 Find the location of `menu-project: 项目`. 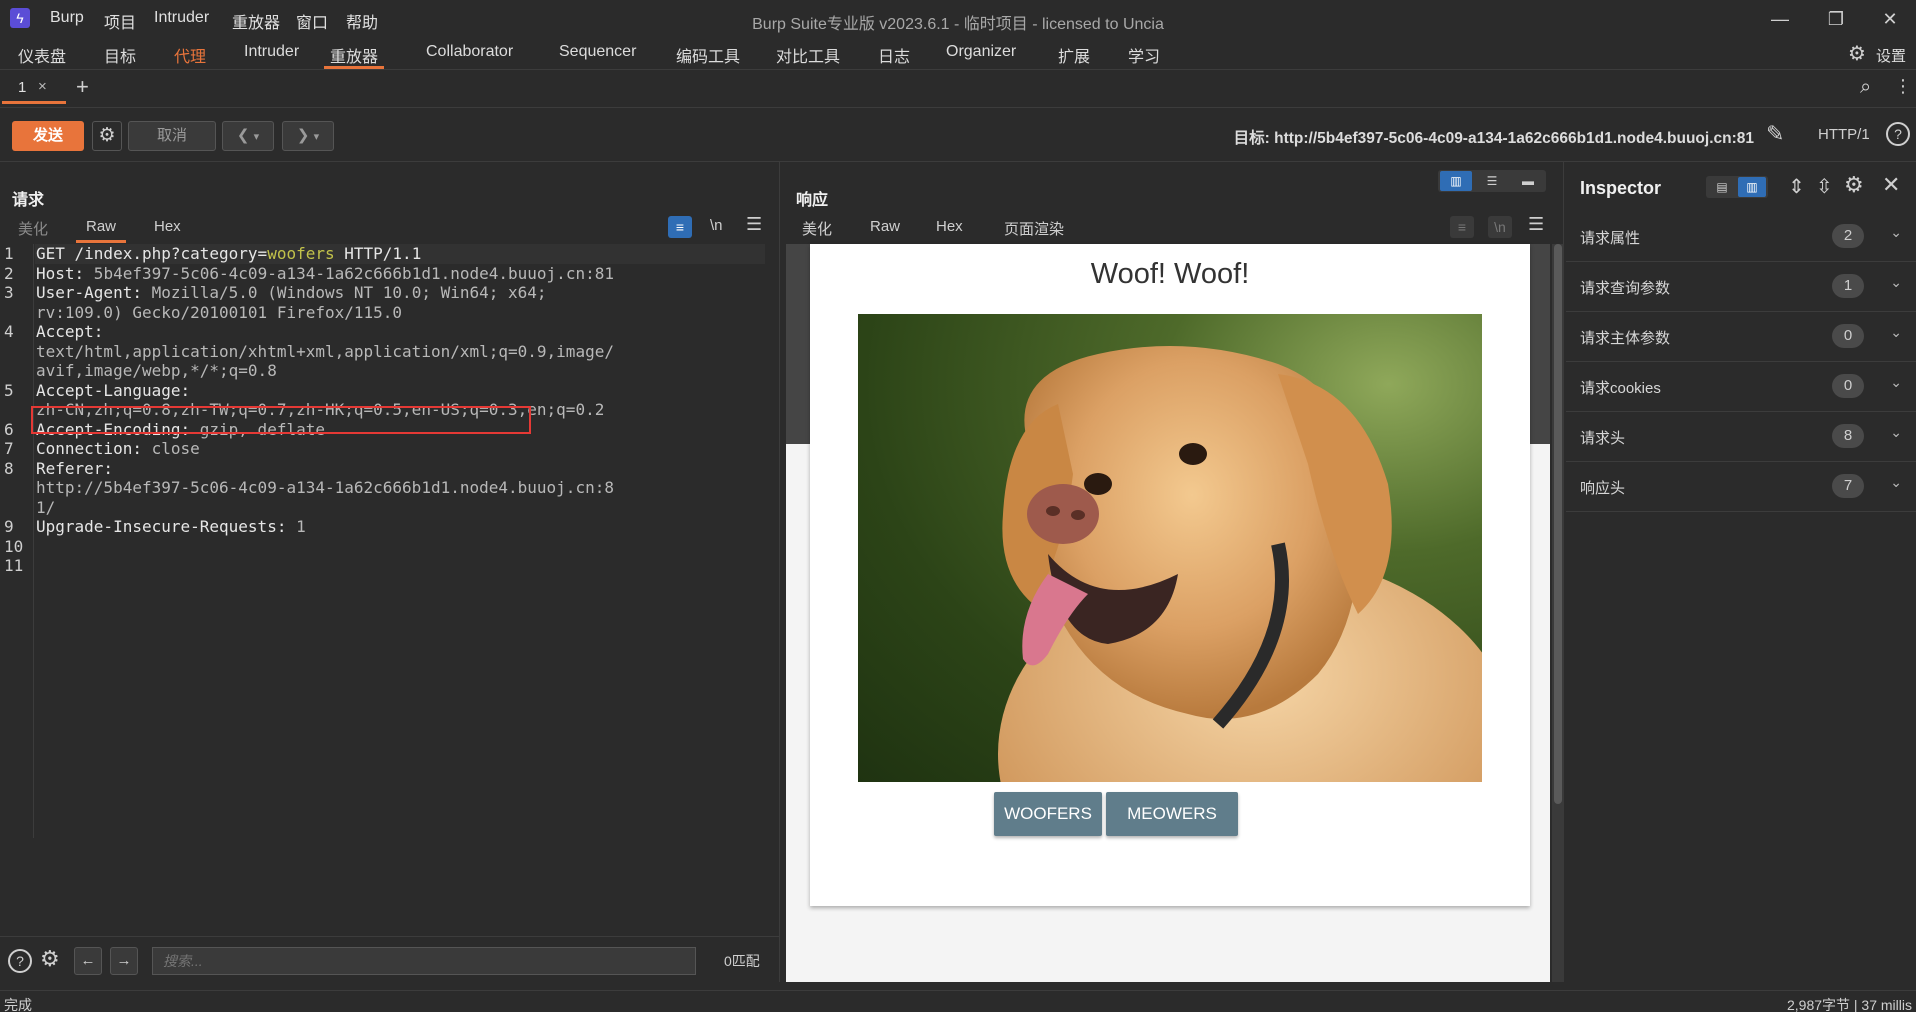

menu-project: 项目 is located at coordinates (120, 21).